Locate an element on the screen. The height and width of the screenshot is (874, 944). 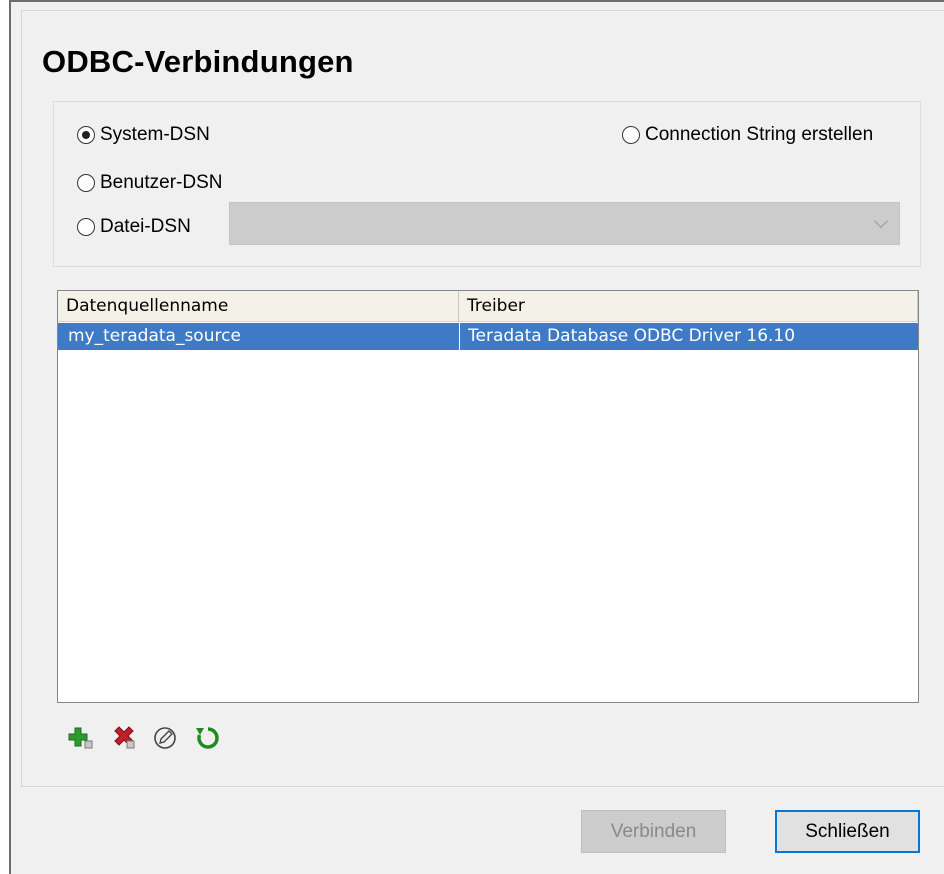
radio-user-dsn: Benutzer-DSN is located at coordinates (150, 183).